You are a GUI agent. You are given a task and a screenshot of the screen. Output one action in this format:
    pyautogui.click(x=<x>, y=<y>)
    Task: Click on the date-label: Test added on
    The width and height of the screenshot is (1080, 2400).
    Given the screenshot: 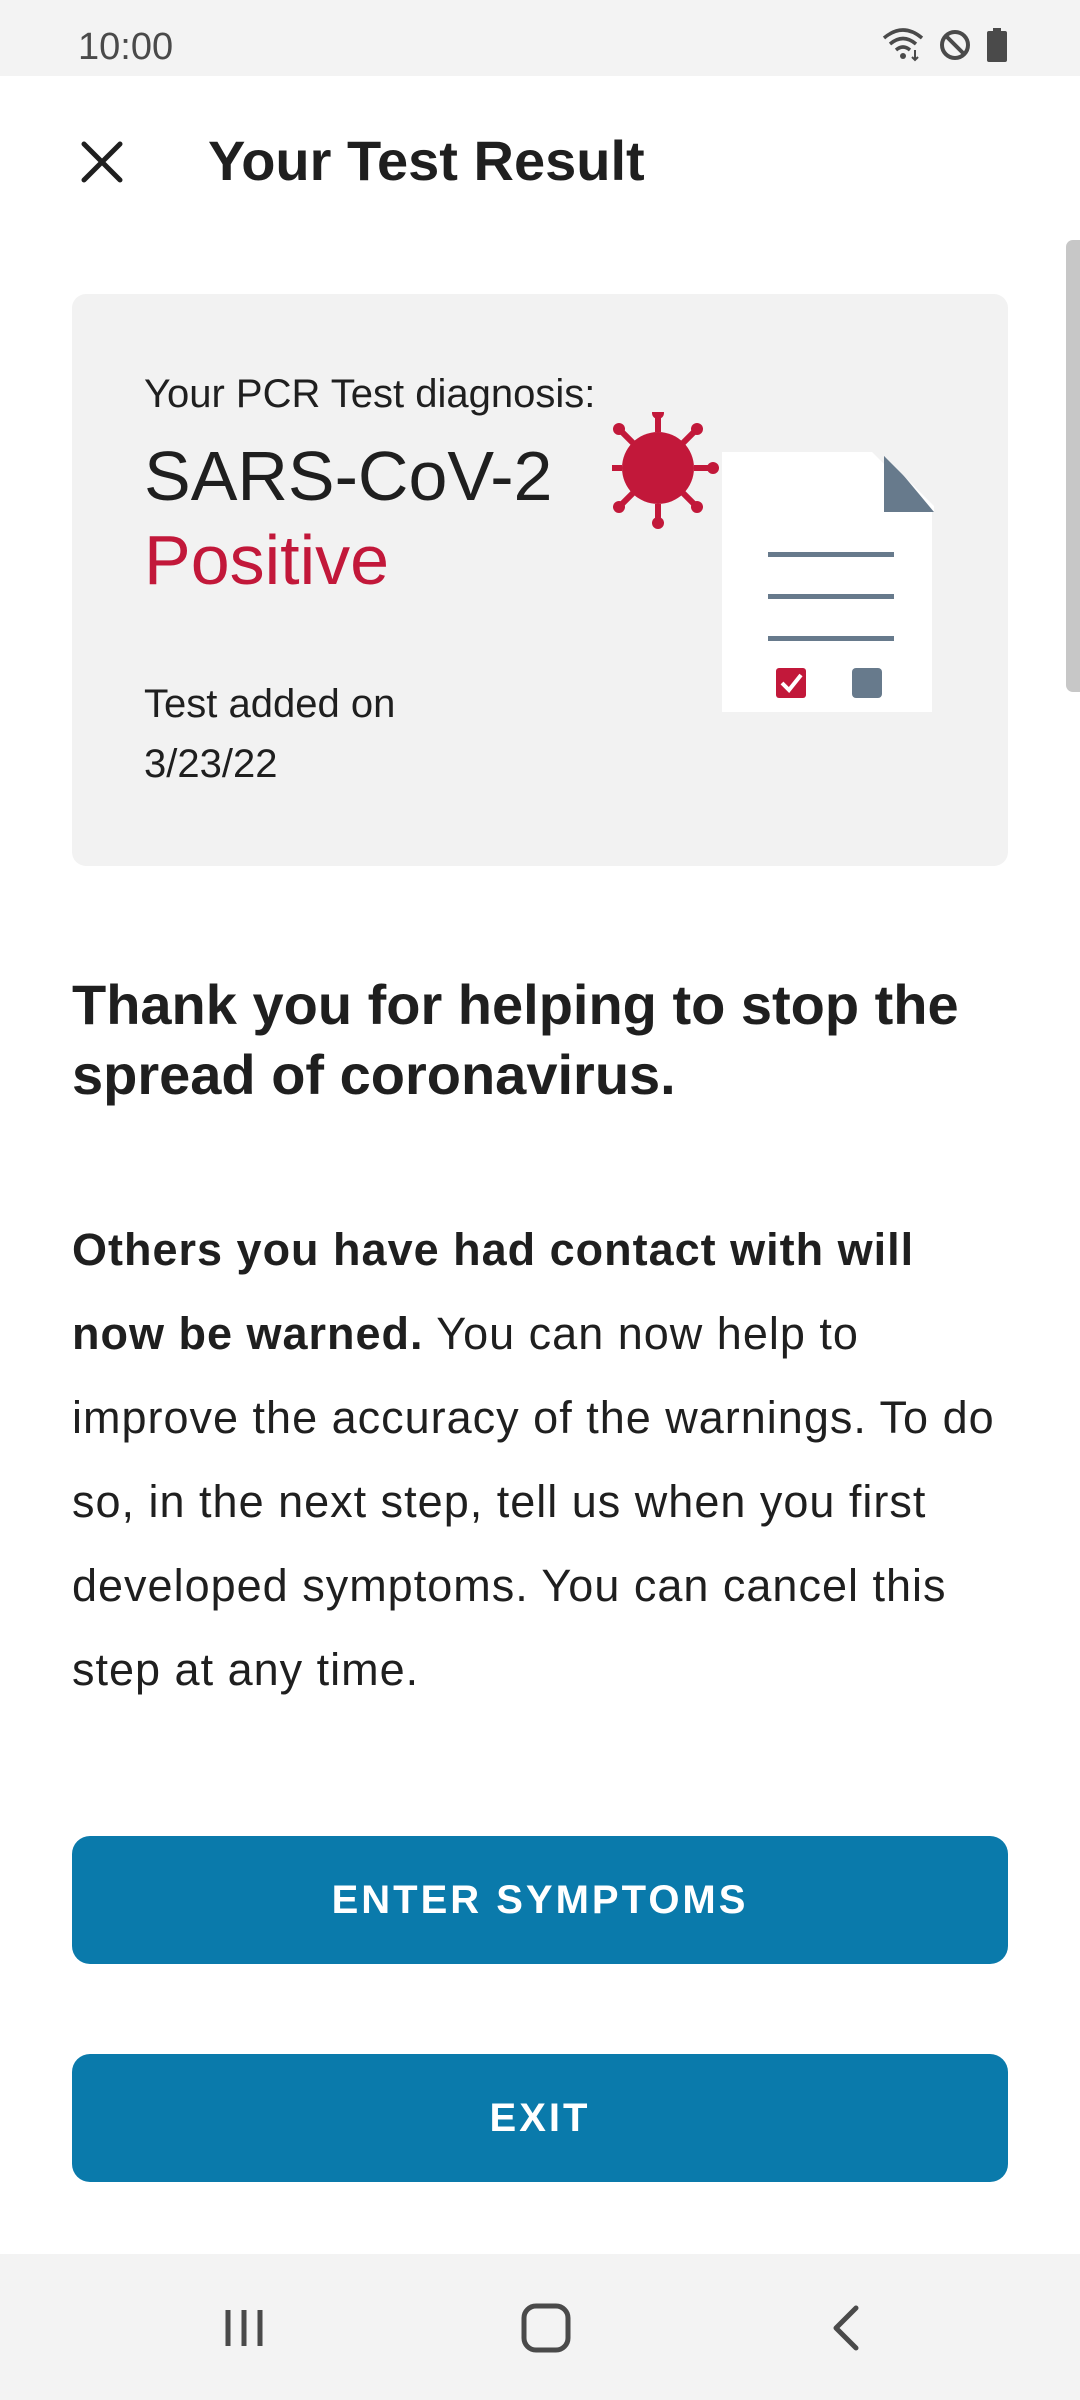 What is the action you would take?
    pyautogui.click(x=270, y=704)
    